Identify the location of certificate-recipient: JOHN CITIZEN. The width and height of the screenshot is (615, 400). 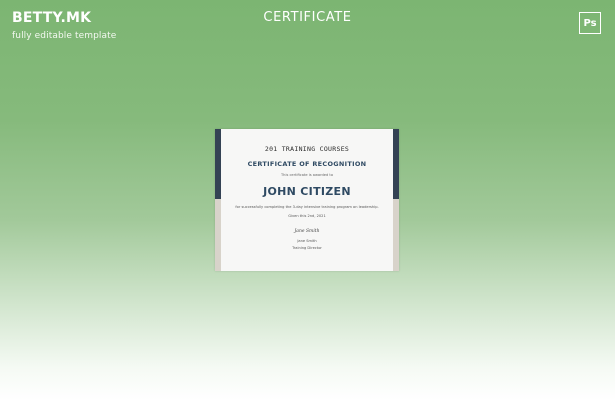
(307, 191).